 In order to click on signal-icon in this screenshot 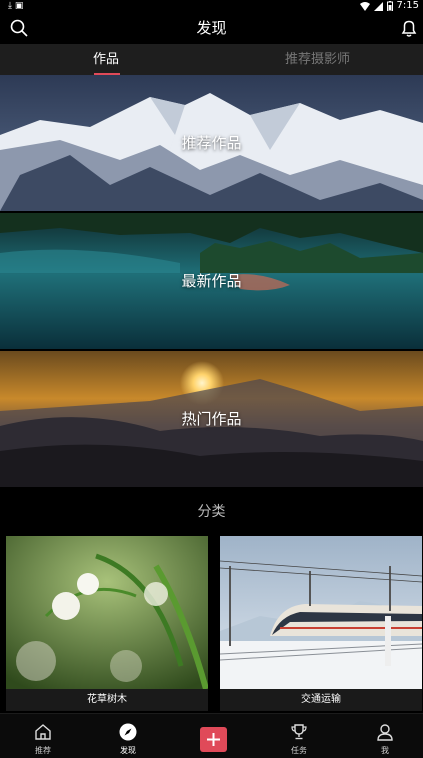, I will do `click(378, 6)`.